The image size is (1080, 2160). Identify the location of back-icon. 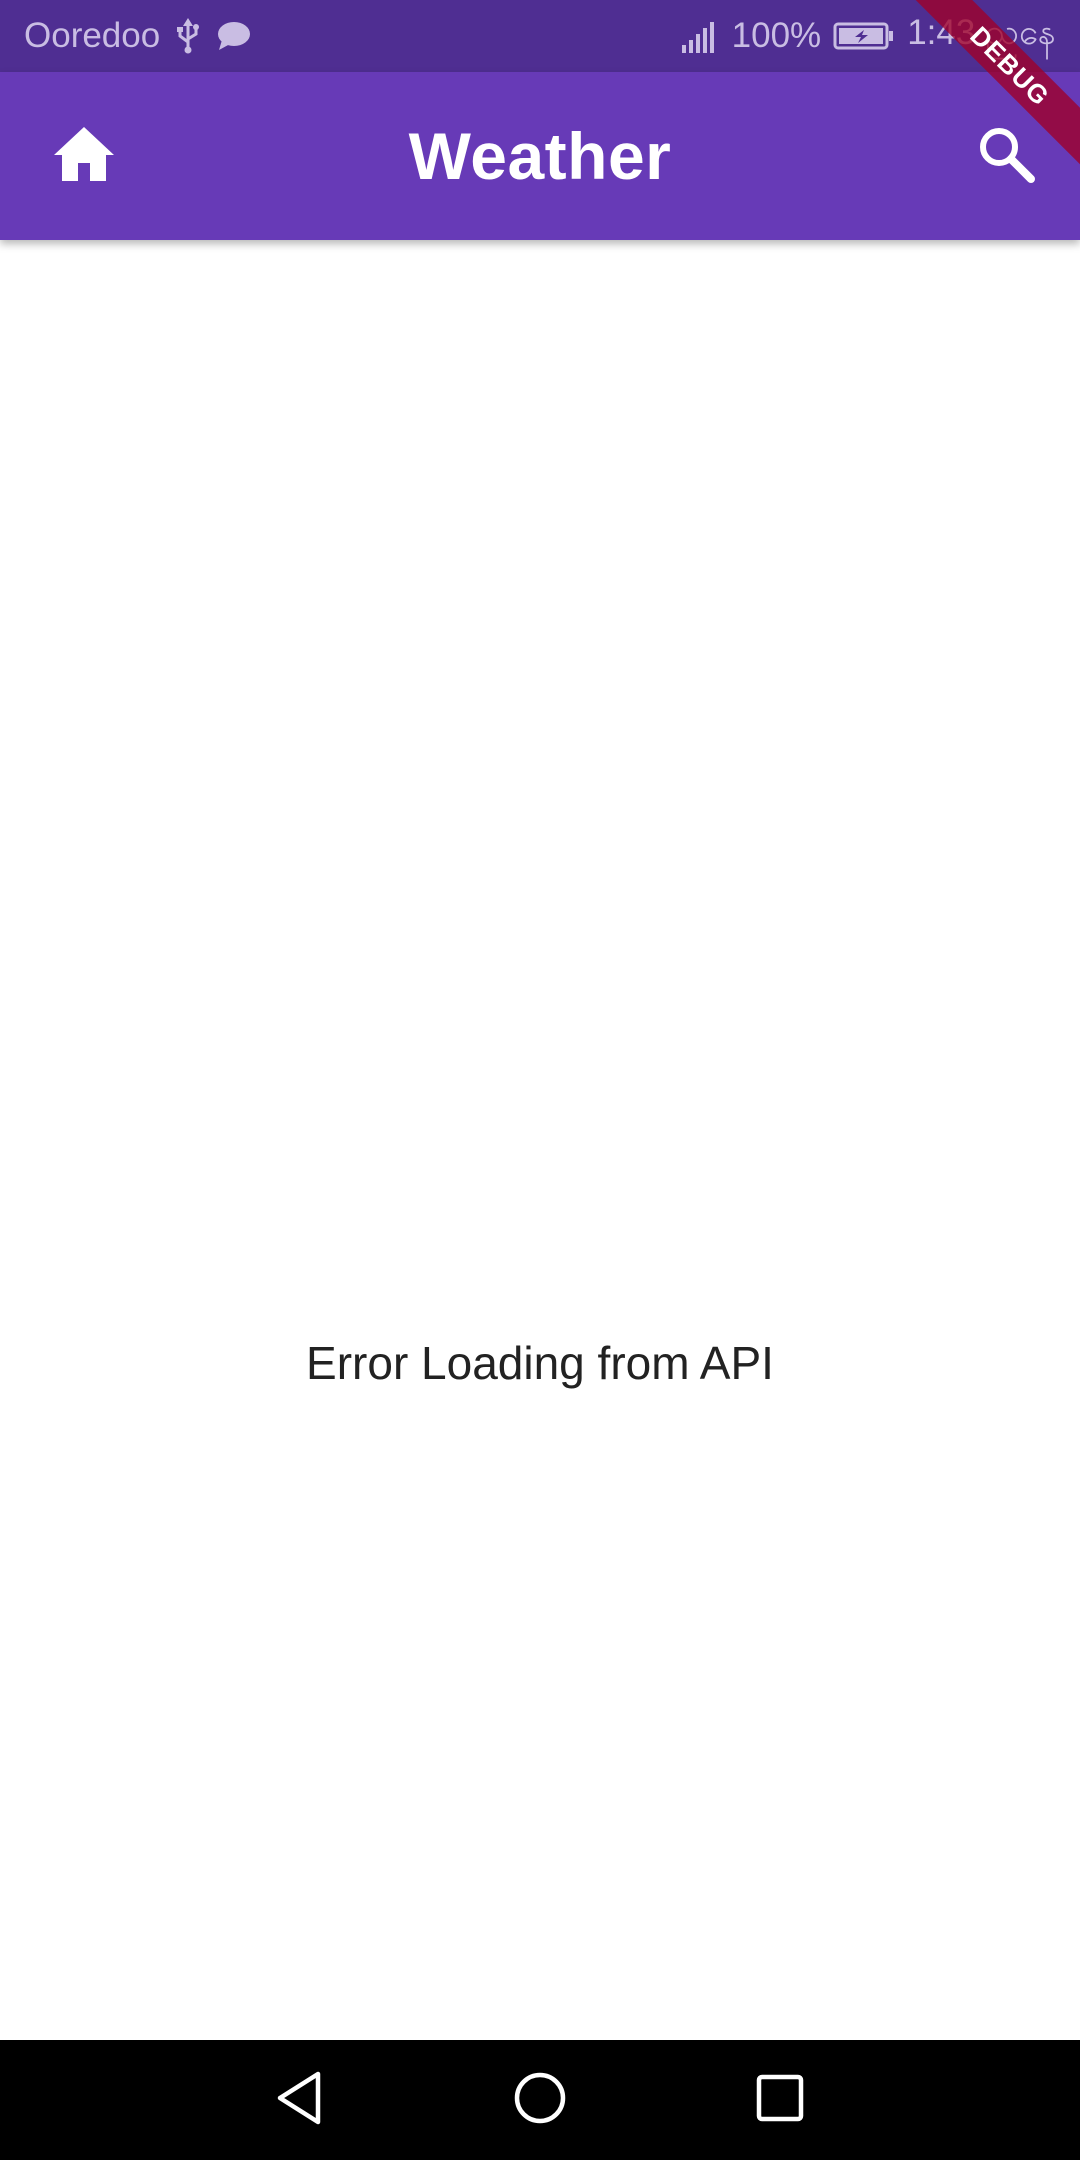
(300, 2100).